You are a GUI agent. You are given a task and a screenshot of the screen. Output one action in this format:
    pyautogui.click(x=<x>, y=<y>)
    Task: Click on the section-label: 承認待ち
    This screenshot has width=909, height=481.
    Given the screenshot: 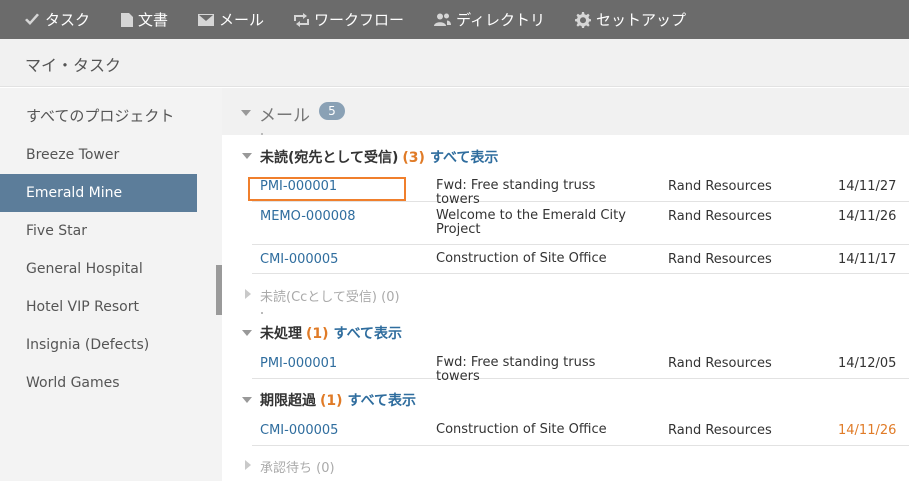 What is the action you would take?
    pyautogui.click(x=286, y=468)
    